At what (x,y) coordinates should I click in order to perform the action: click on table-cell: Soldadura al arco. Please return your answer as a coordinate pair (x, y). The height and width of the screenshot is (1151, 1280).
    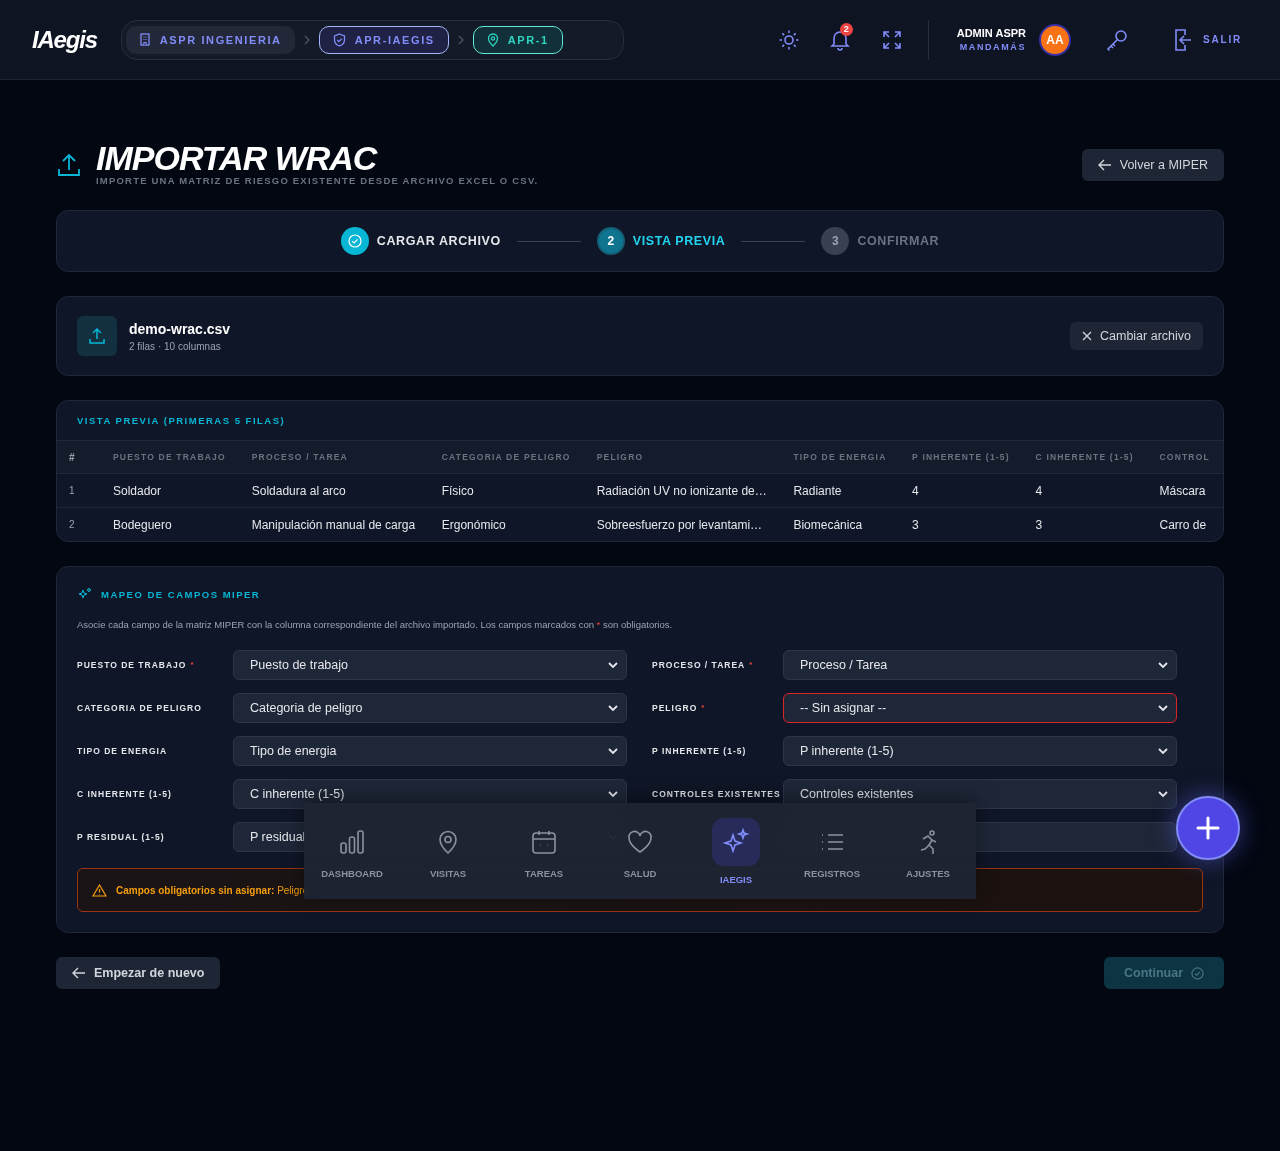
    Looking at the image, I should click on (334, 490).